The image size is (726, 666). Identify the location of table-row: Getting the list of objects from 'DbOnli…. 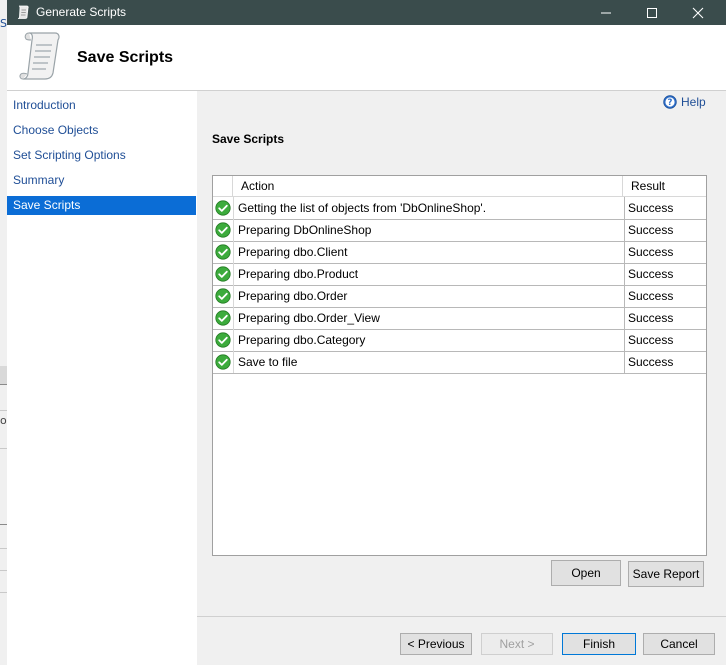
(459, 208).